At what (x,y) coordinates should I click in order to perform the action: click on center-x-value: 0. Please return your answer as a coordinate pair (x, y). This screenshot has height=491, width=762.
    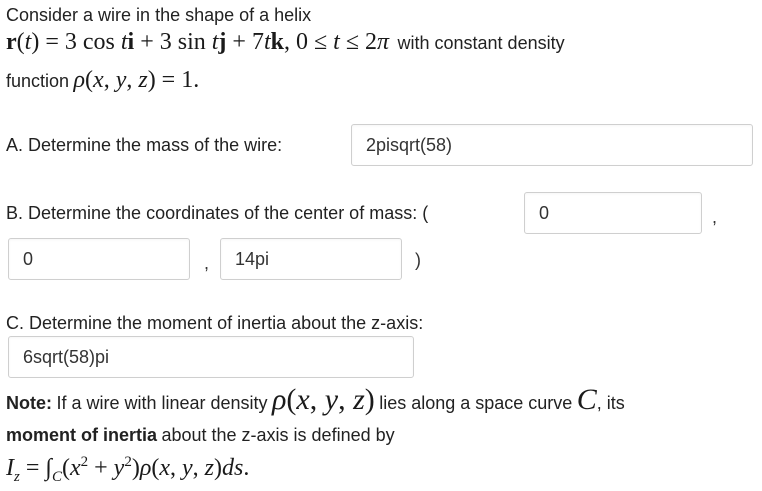
    Looking at the image, I should click on (544, 212).